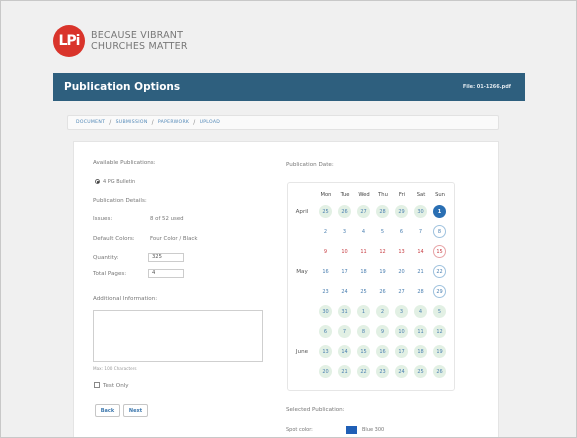  Describe the element at coordinates (344, 311) in the screenshot. I see `calendar-day: 31` at that location.